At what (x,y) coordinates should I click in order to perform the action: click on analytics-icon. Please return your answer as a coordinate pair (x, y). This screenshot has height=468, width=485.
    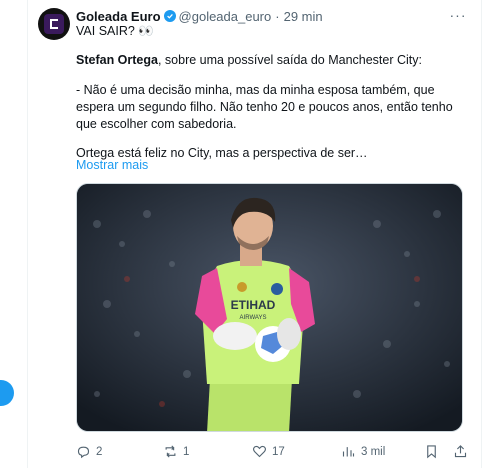
    Looking at the image, I should click on (348, 452).